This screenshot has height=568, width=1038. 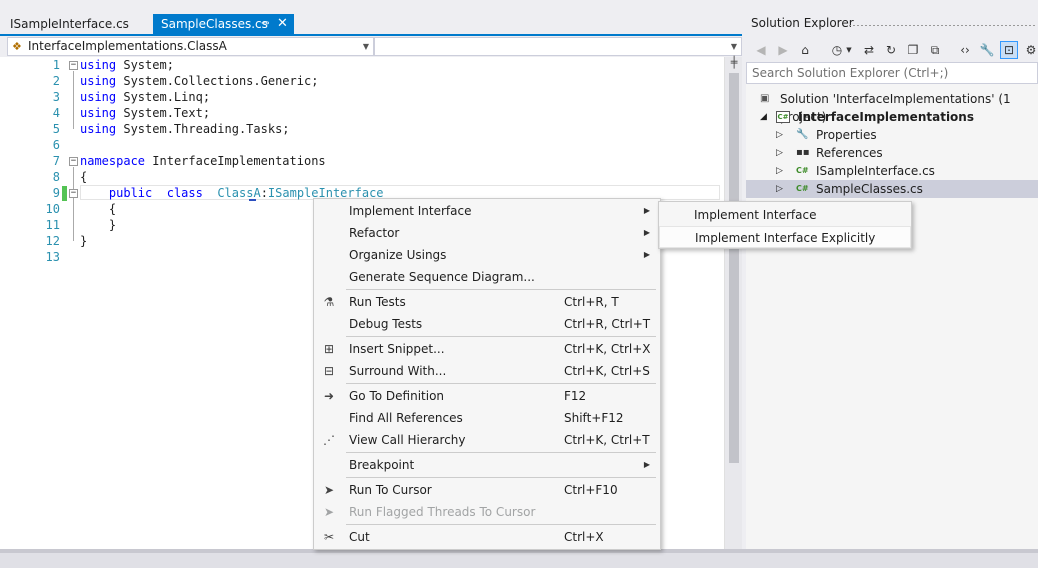 I want to click on line-number: 2, so click(x=56, y=81).